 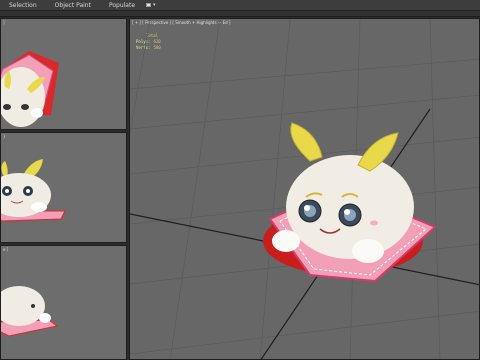 What do you see at coordinates (30, 311) in the screenshot?
I see `left-view-model` at bounding box center [30, 311].